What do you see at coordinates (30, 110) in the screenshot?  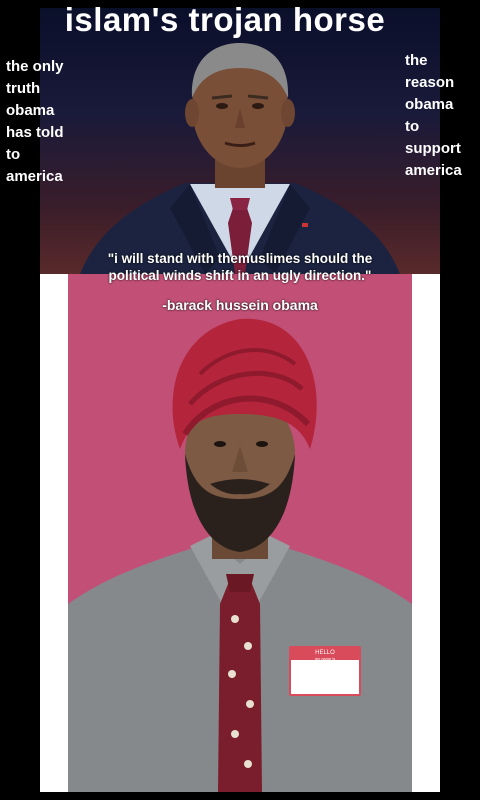 I see `left-caption-line: obama` at bounding box center [30, 110].